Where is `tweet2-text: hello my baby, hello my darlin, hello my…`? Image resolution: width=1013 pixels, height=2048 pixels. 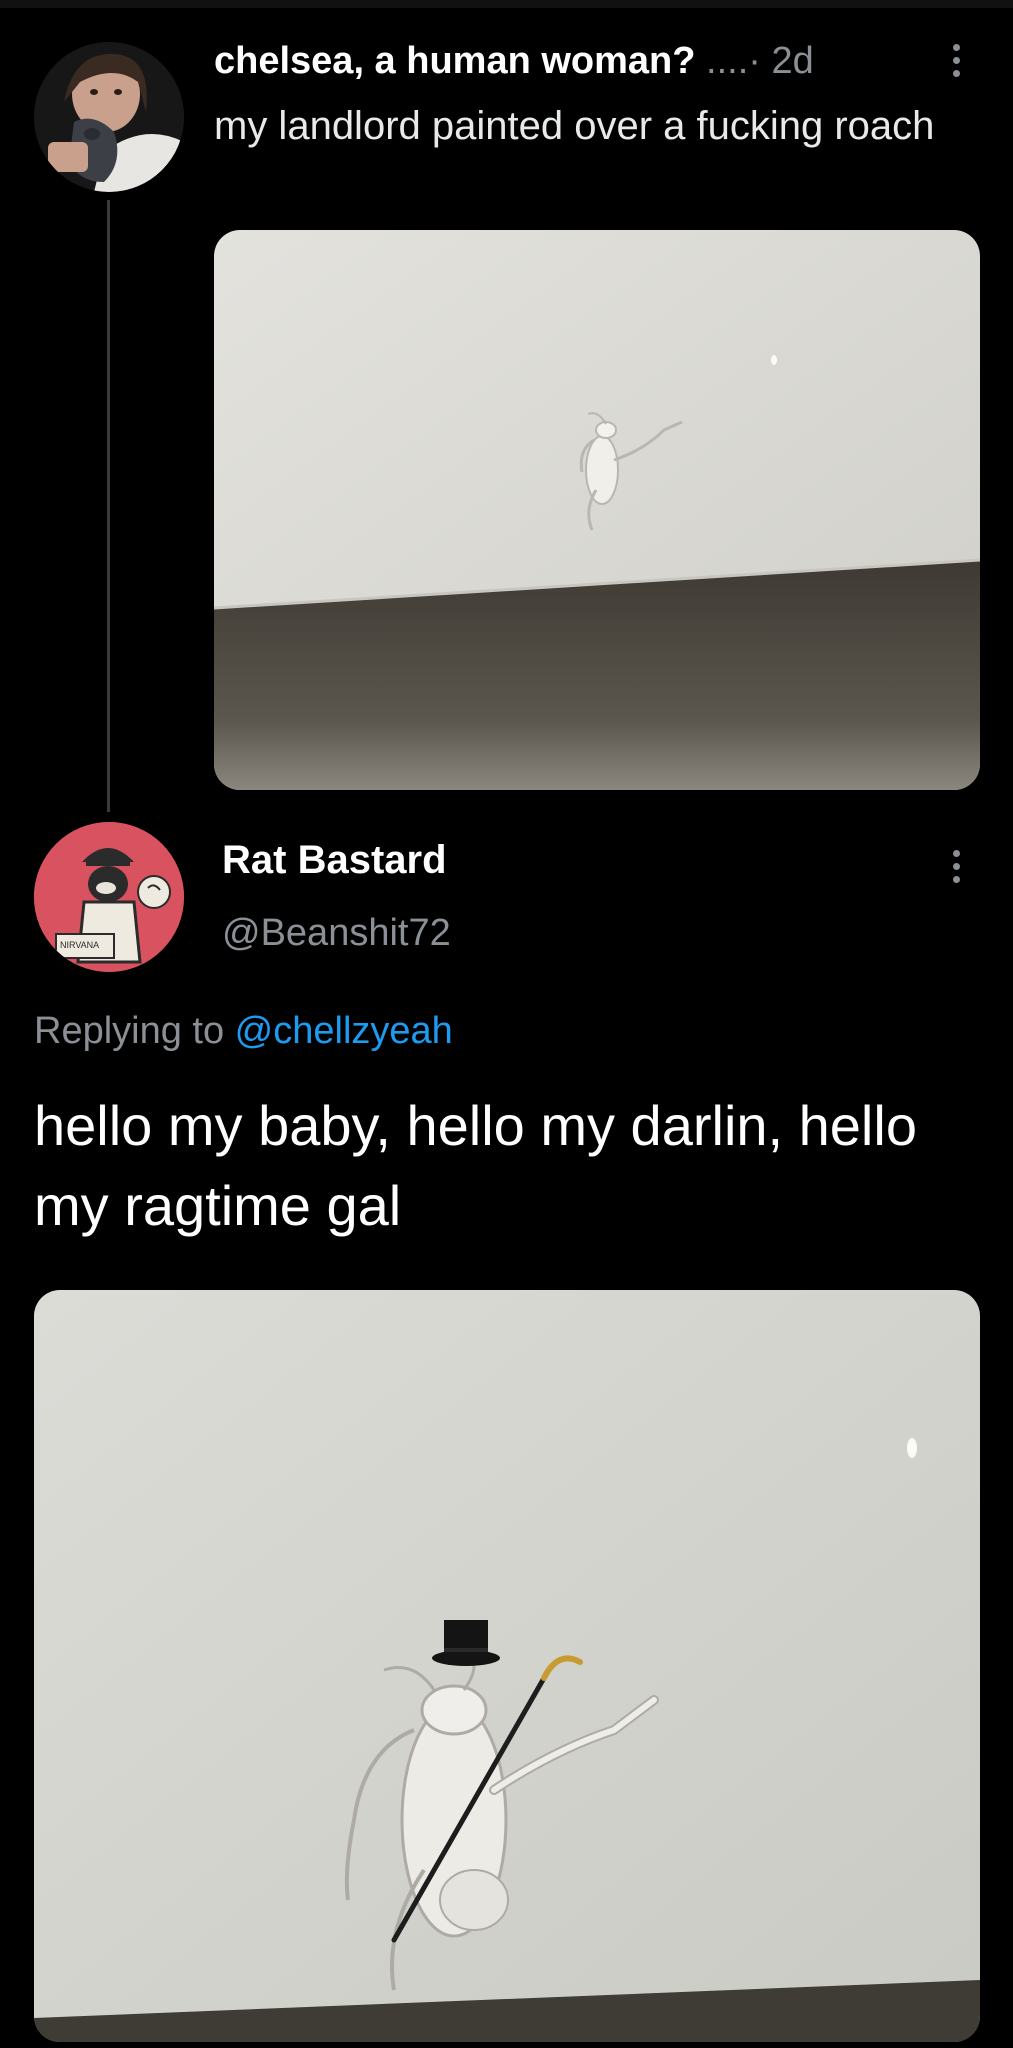 tweet2-text: hello my baby, hello my darlin, hello my… is located at coordinates (475, 1165).